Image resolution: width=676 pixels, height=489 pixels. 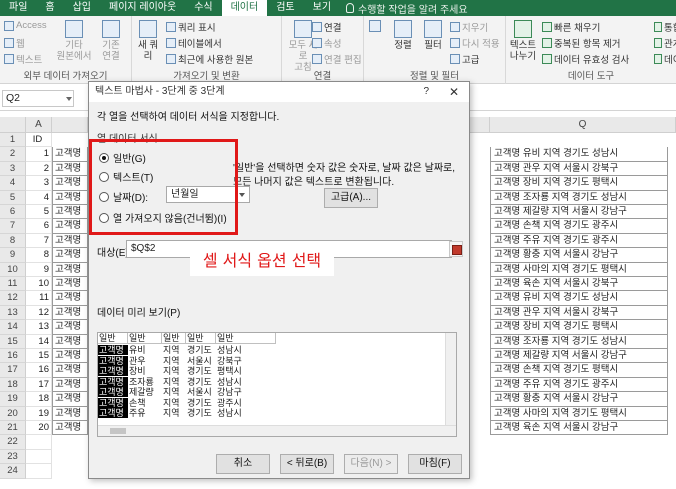 What do you see at coordinates (82, 8) in the screenshot?
I see `tab-insert: 삽입` at bounding box center [82, 8].